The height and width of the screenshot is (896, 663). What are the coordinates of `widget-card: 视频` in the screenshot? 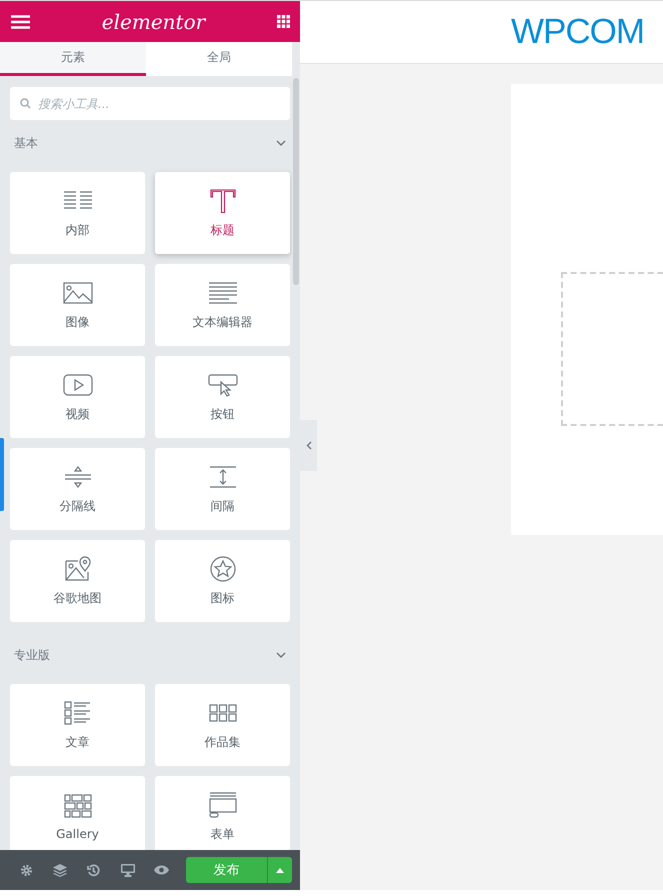 It's located at (77, 397).